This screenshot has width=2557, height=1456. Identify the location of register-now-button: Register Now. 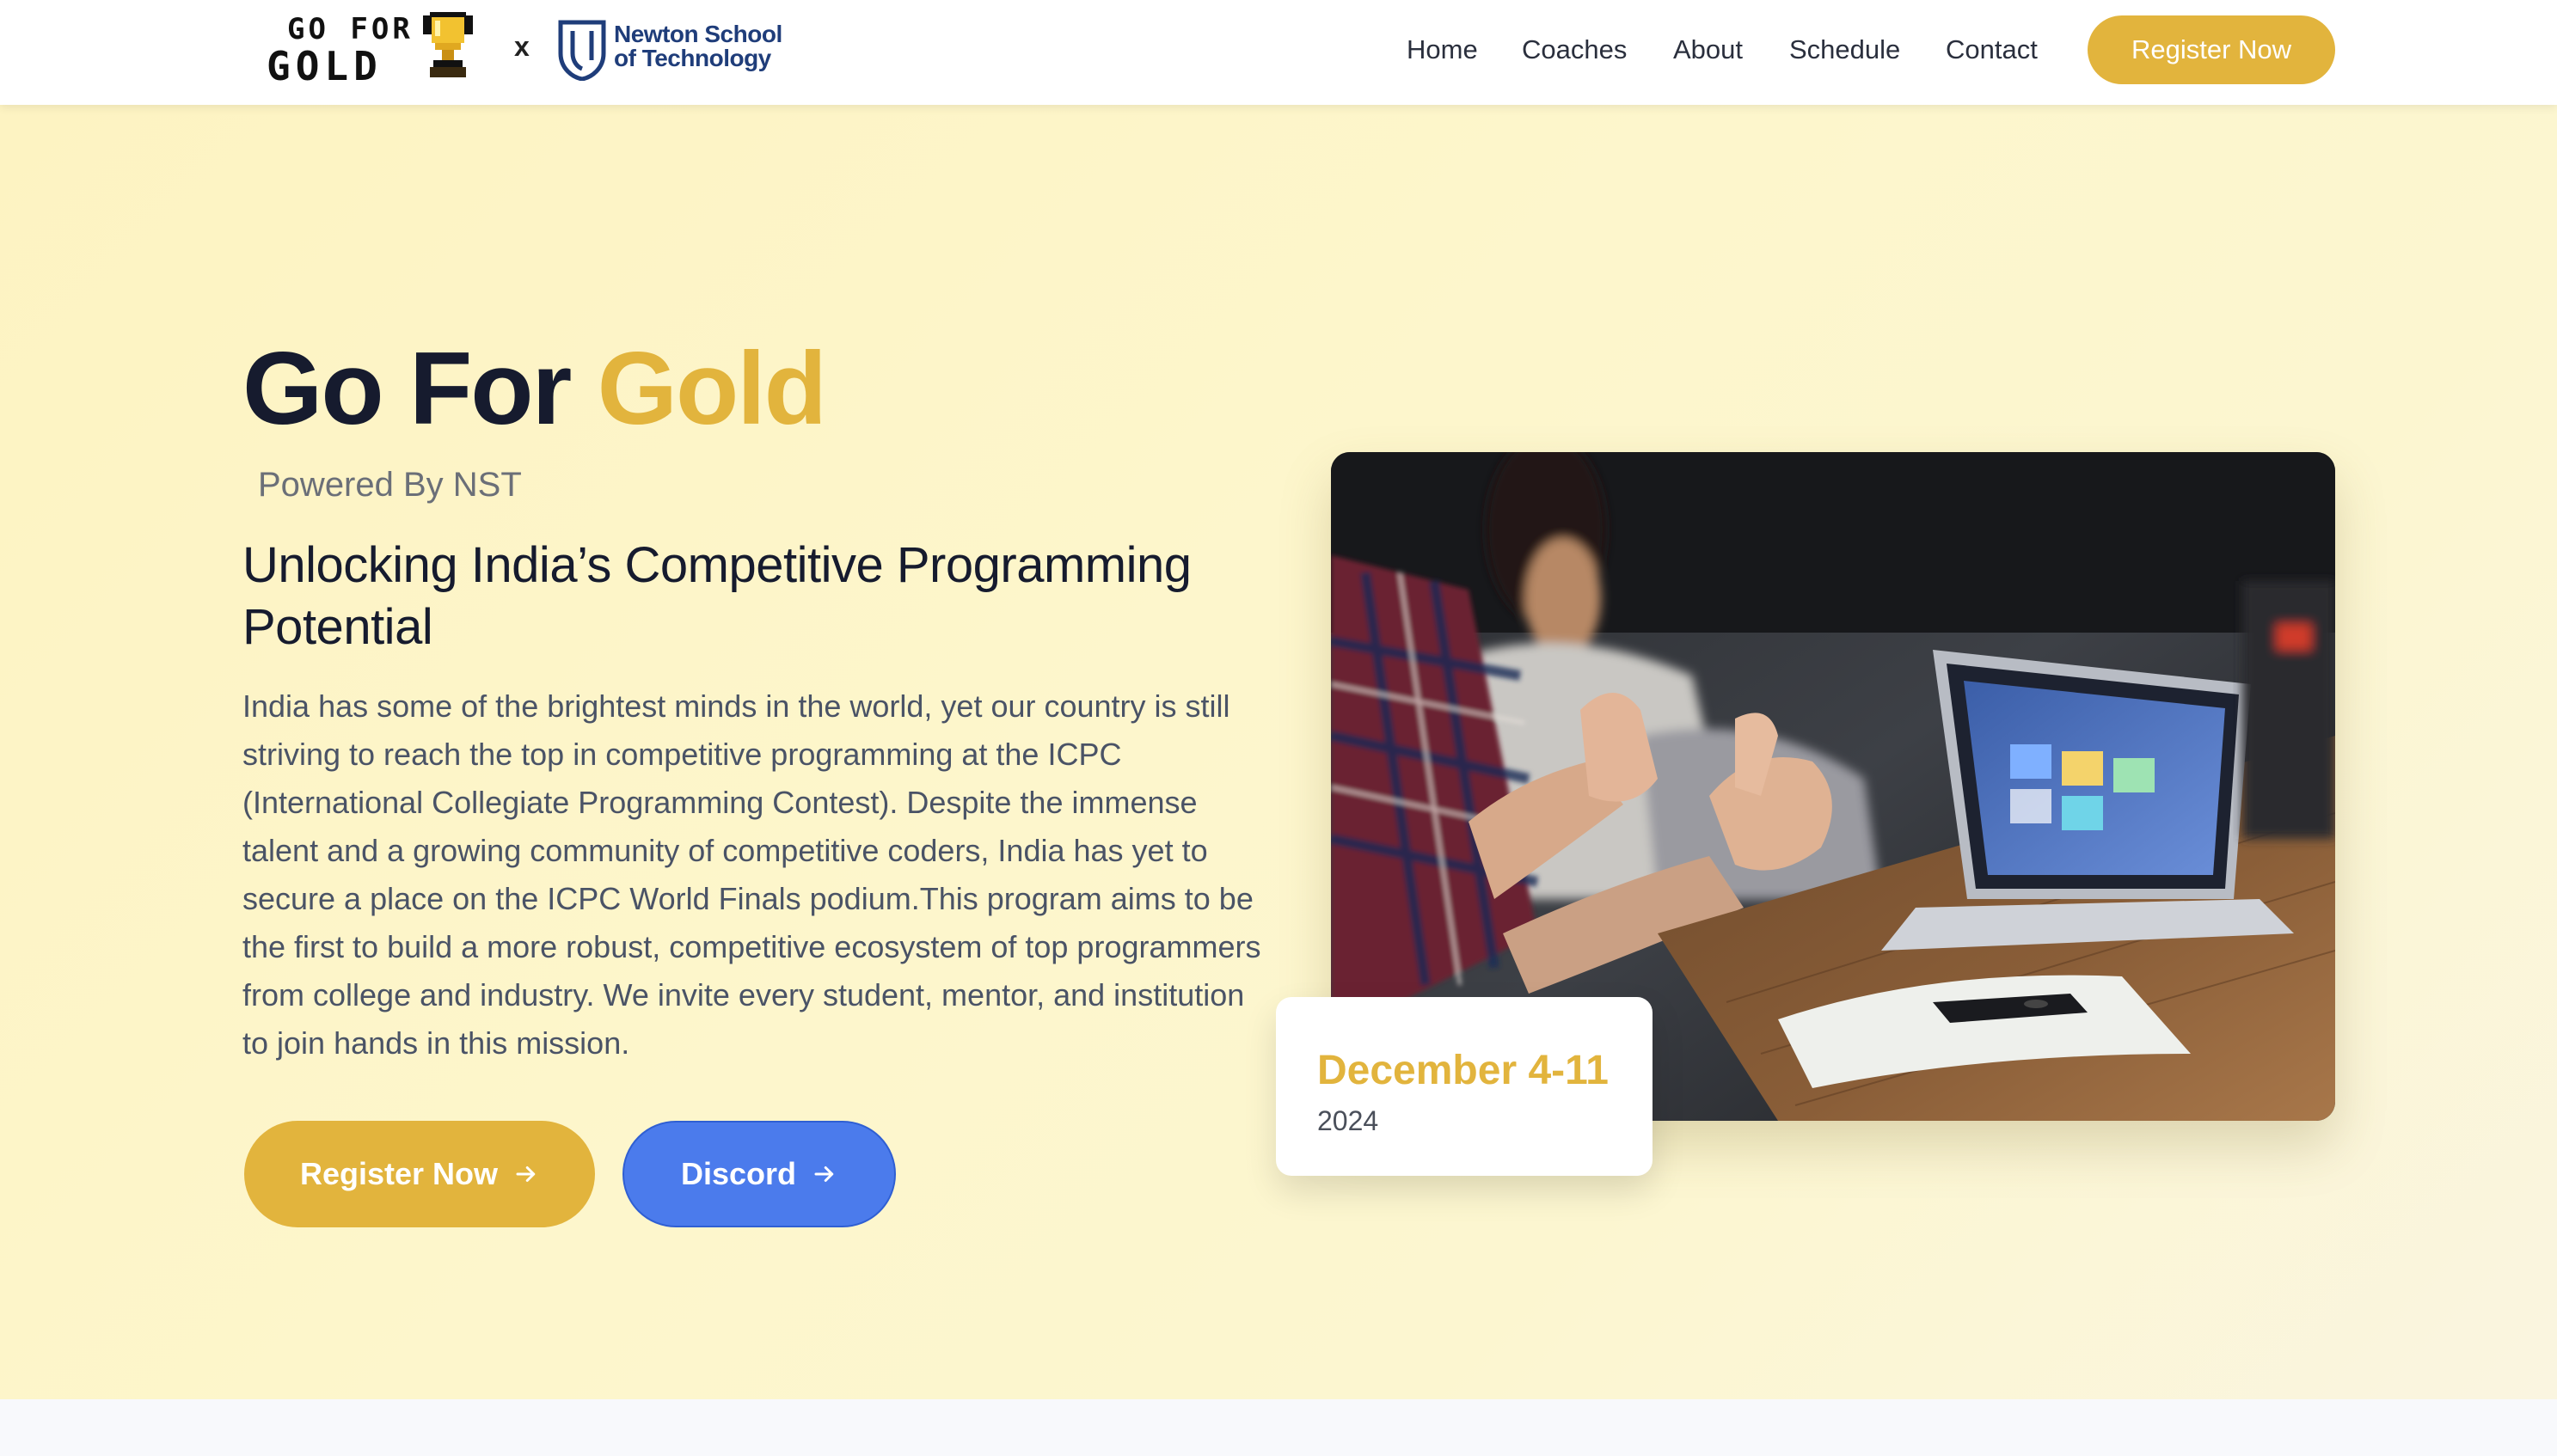
(419, 1174).